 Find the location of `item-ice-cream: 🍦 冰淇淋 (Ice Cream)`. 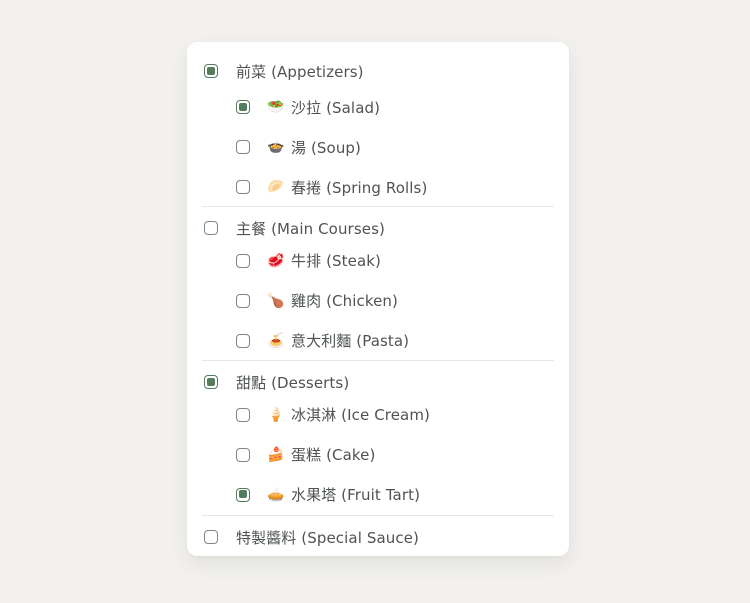

item-ice-cream: 🍦 冰淇淋 (Ice Cream) is located at coordinates (378, 414).